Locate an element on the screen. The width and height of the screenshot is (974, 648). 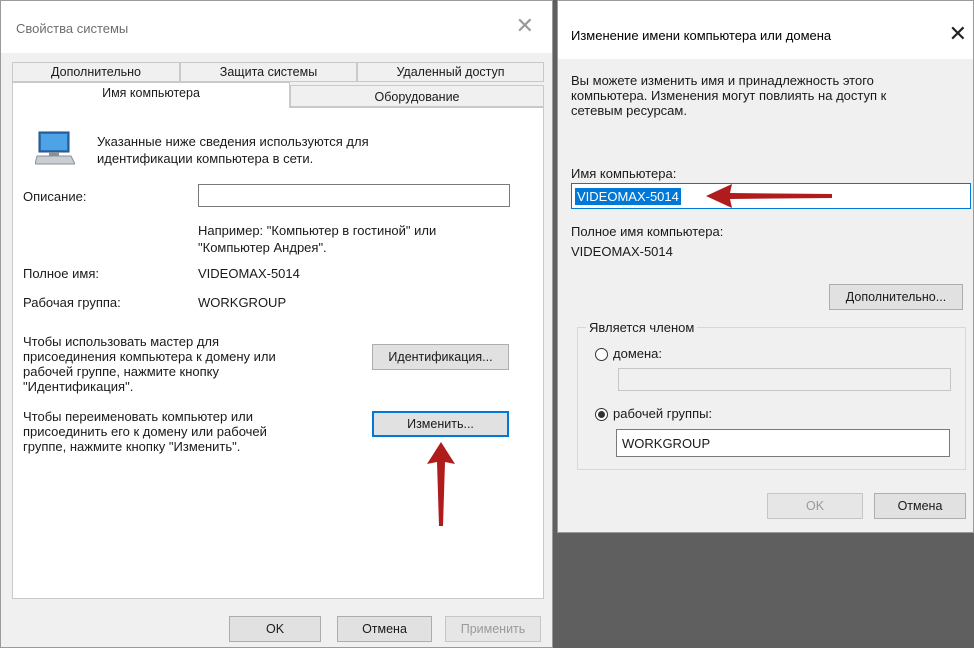
dialog-ok-button: OK is located at coordinates (815, 506).